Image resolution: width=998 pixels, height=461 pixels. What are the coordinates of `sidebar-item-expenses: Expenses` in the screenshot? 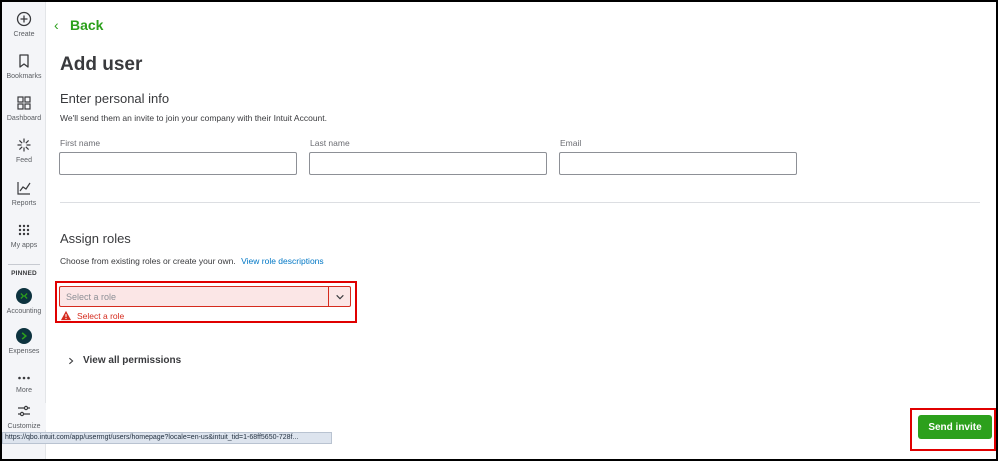 It's located at (24, 341).